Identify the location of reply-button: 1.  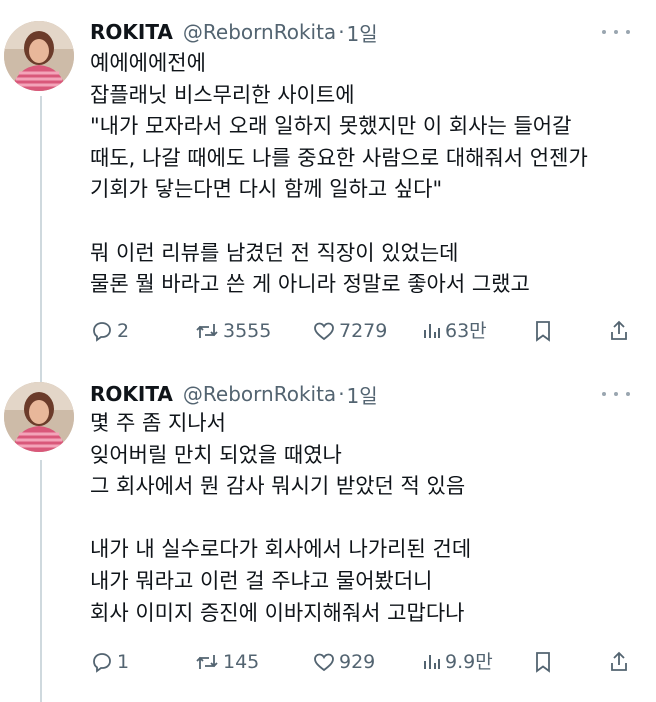
(109, 662).